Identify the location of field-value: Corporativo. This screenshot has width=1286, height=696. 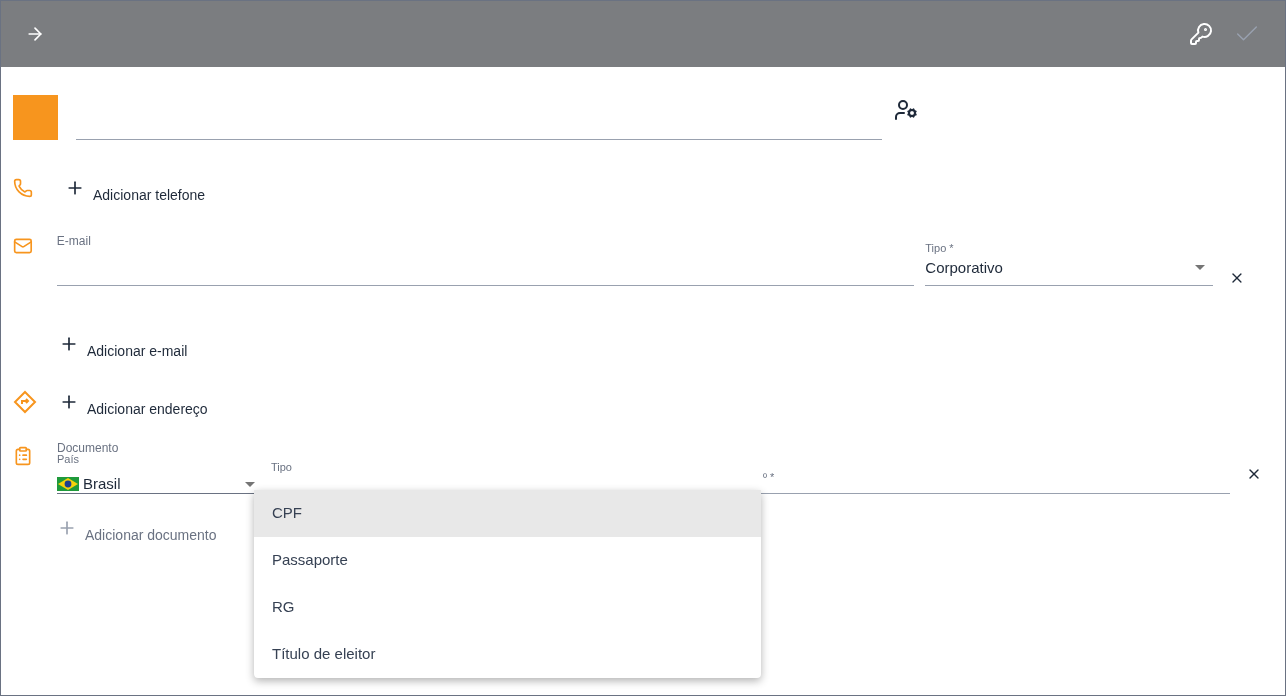
(964, 267).